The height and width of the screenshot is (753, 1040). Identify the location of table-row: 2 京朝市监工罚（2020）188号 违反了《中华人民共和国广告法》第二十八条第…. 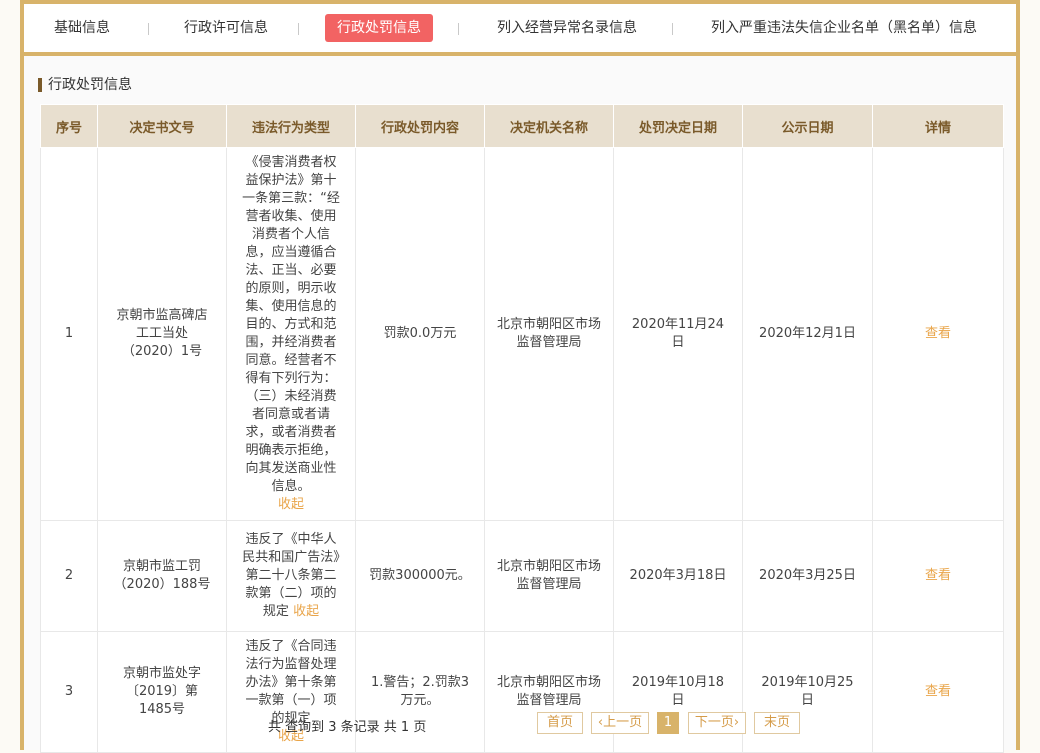
(522, 576).